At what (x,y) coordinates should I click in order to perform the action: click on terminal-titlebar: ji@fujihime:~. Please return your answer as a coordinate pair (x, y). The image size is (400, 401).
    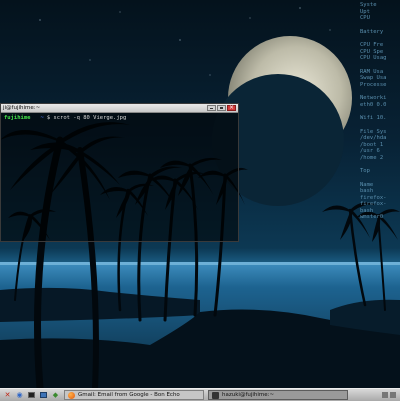
    Looking at the image, I should click on (119, 108).